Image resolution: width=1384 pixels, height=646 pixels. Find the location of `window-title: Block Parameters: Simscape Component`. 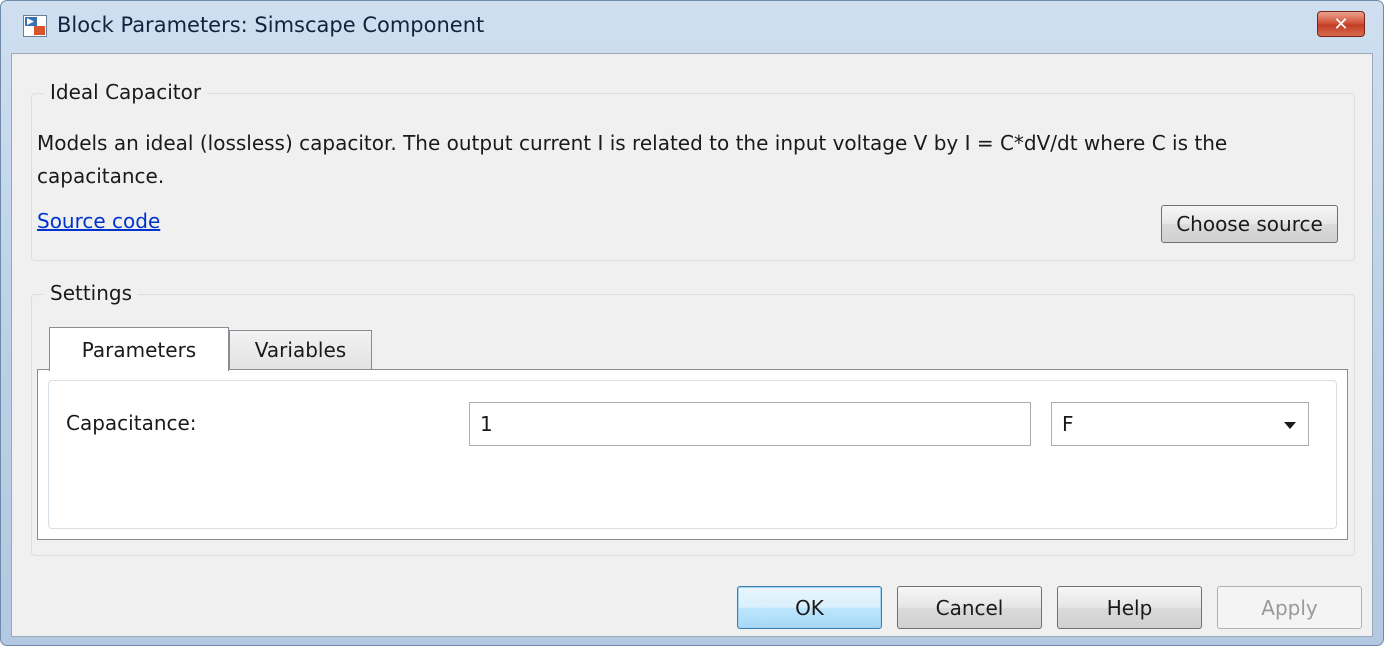

window-title: Block Parameters: Simscape Component is located at coordinates (271, 25).